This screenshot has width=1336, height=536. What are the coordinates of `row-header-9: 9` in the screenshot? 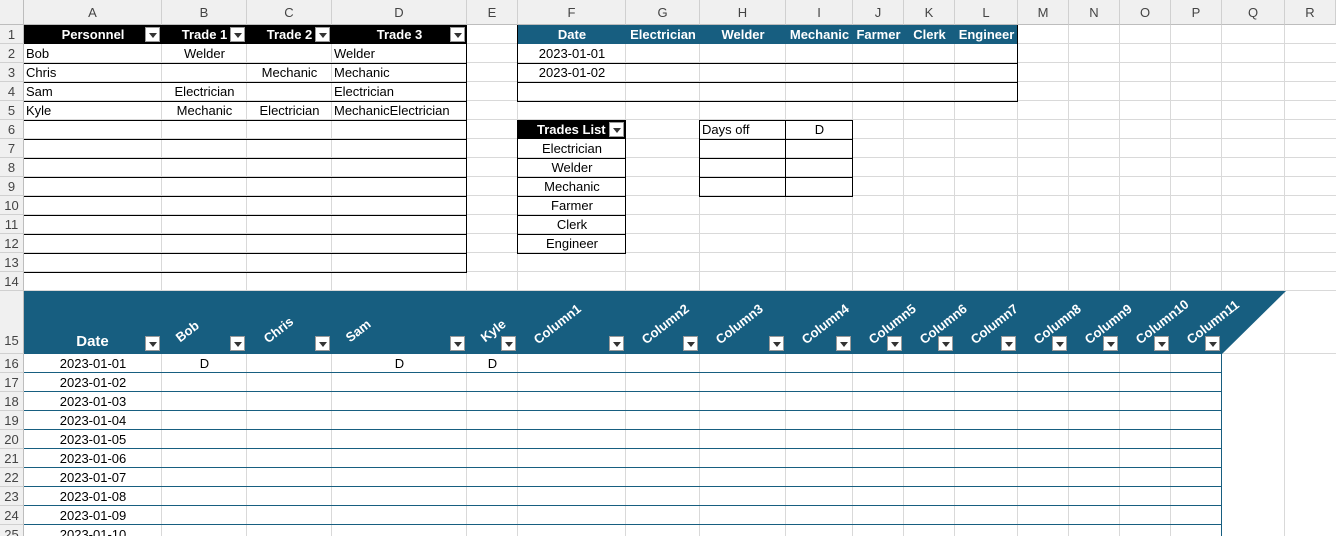 It's located at (12, 186).